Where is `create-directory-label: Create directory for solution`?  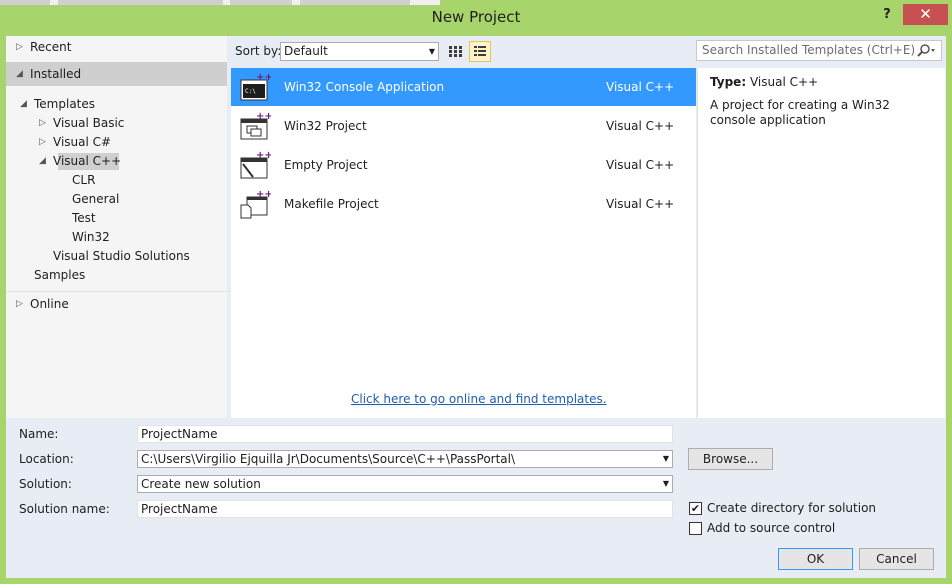 create-directory-label: Create directory for solution is located at coordinates (791, 508).